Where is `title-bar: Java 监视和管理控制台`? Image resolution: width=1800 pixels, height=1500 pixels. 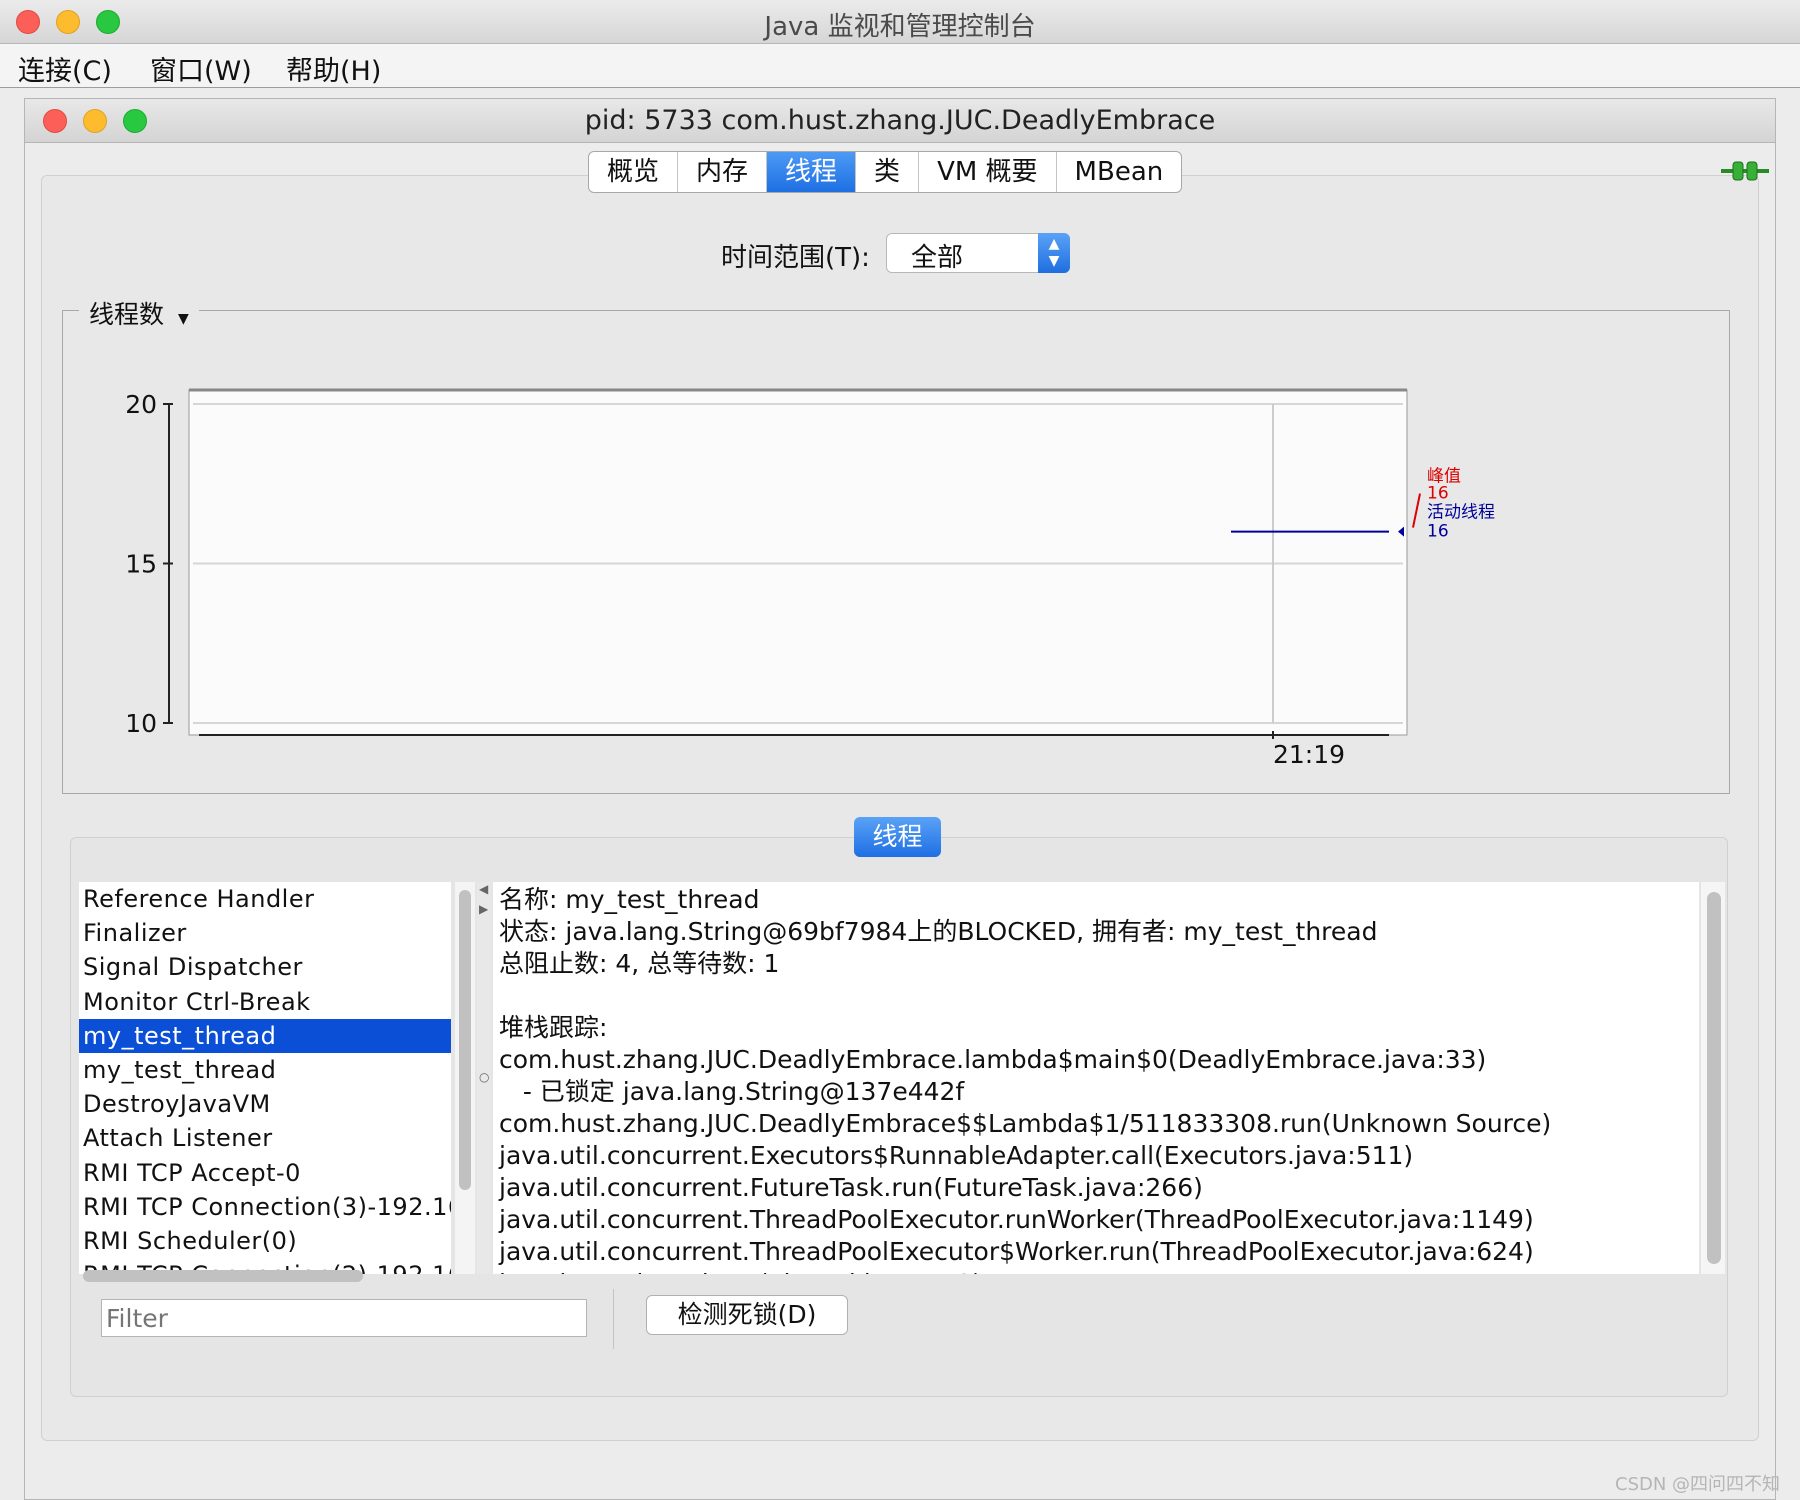 title-bar: Java 监视和管理控制台 is located at coordinates (900, 22).